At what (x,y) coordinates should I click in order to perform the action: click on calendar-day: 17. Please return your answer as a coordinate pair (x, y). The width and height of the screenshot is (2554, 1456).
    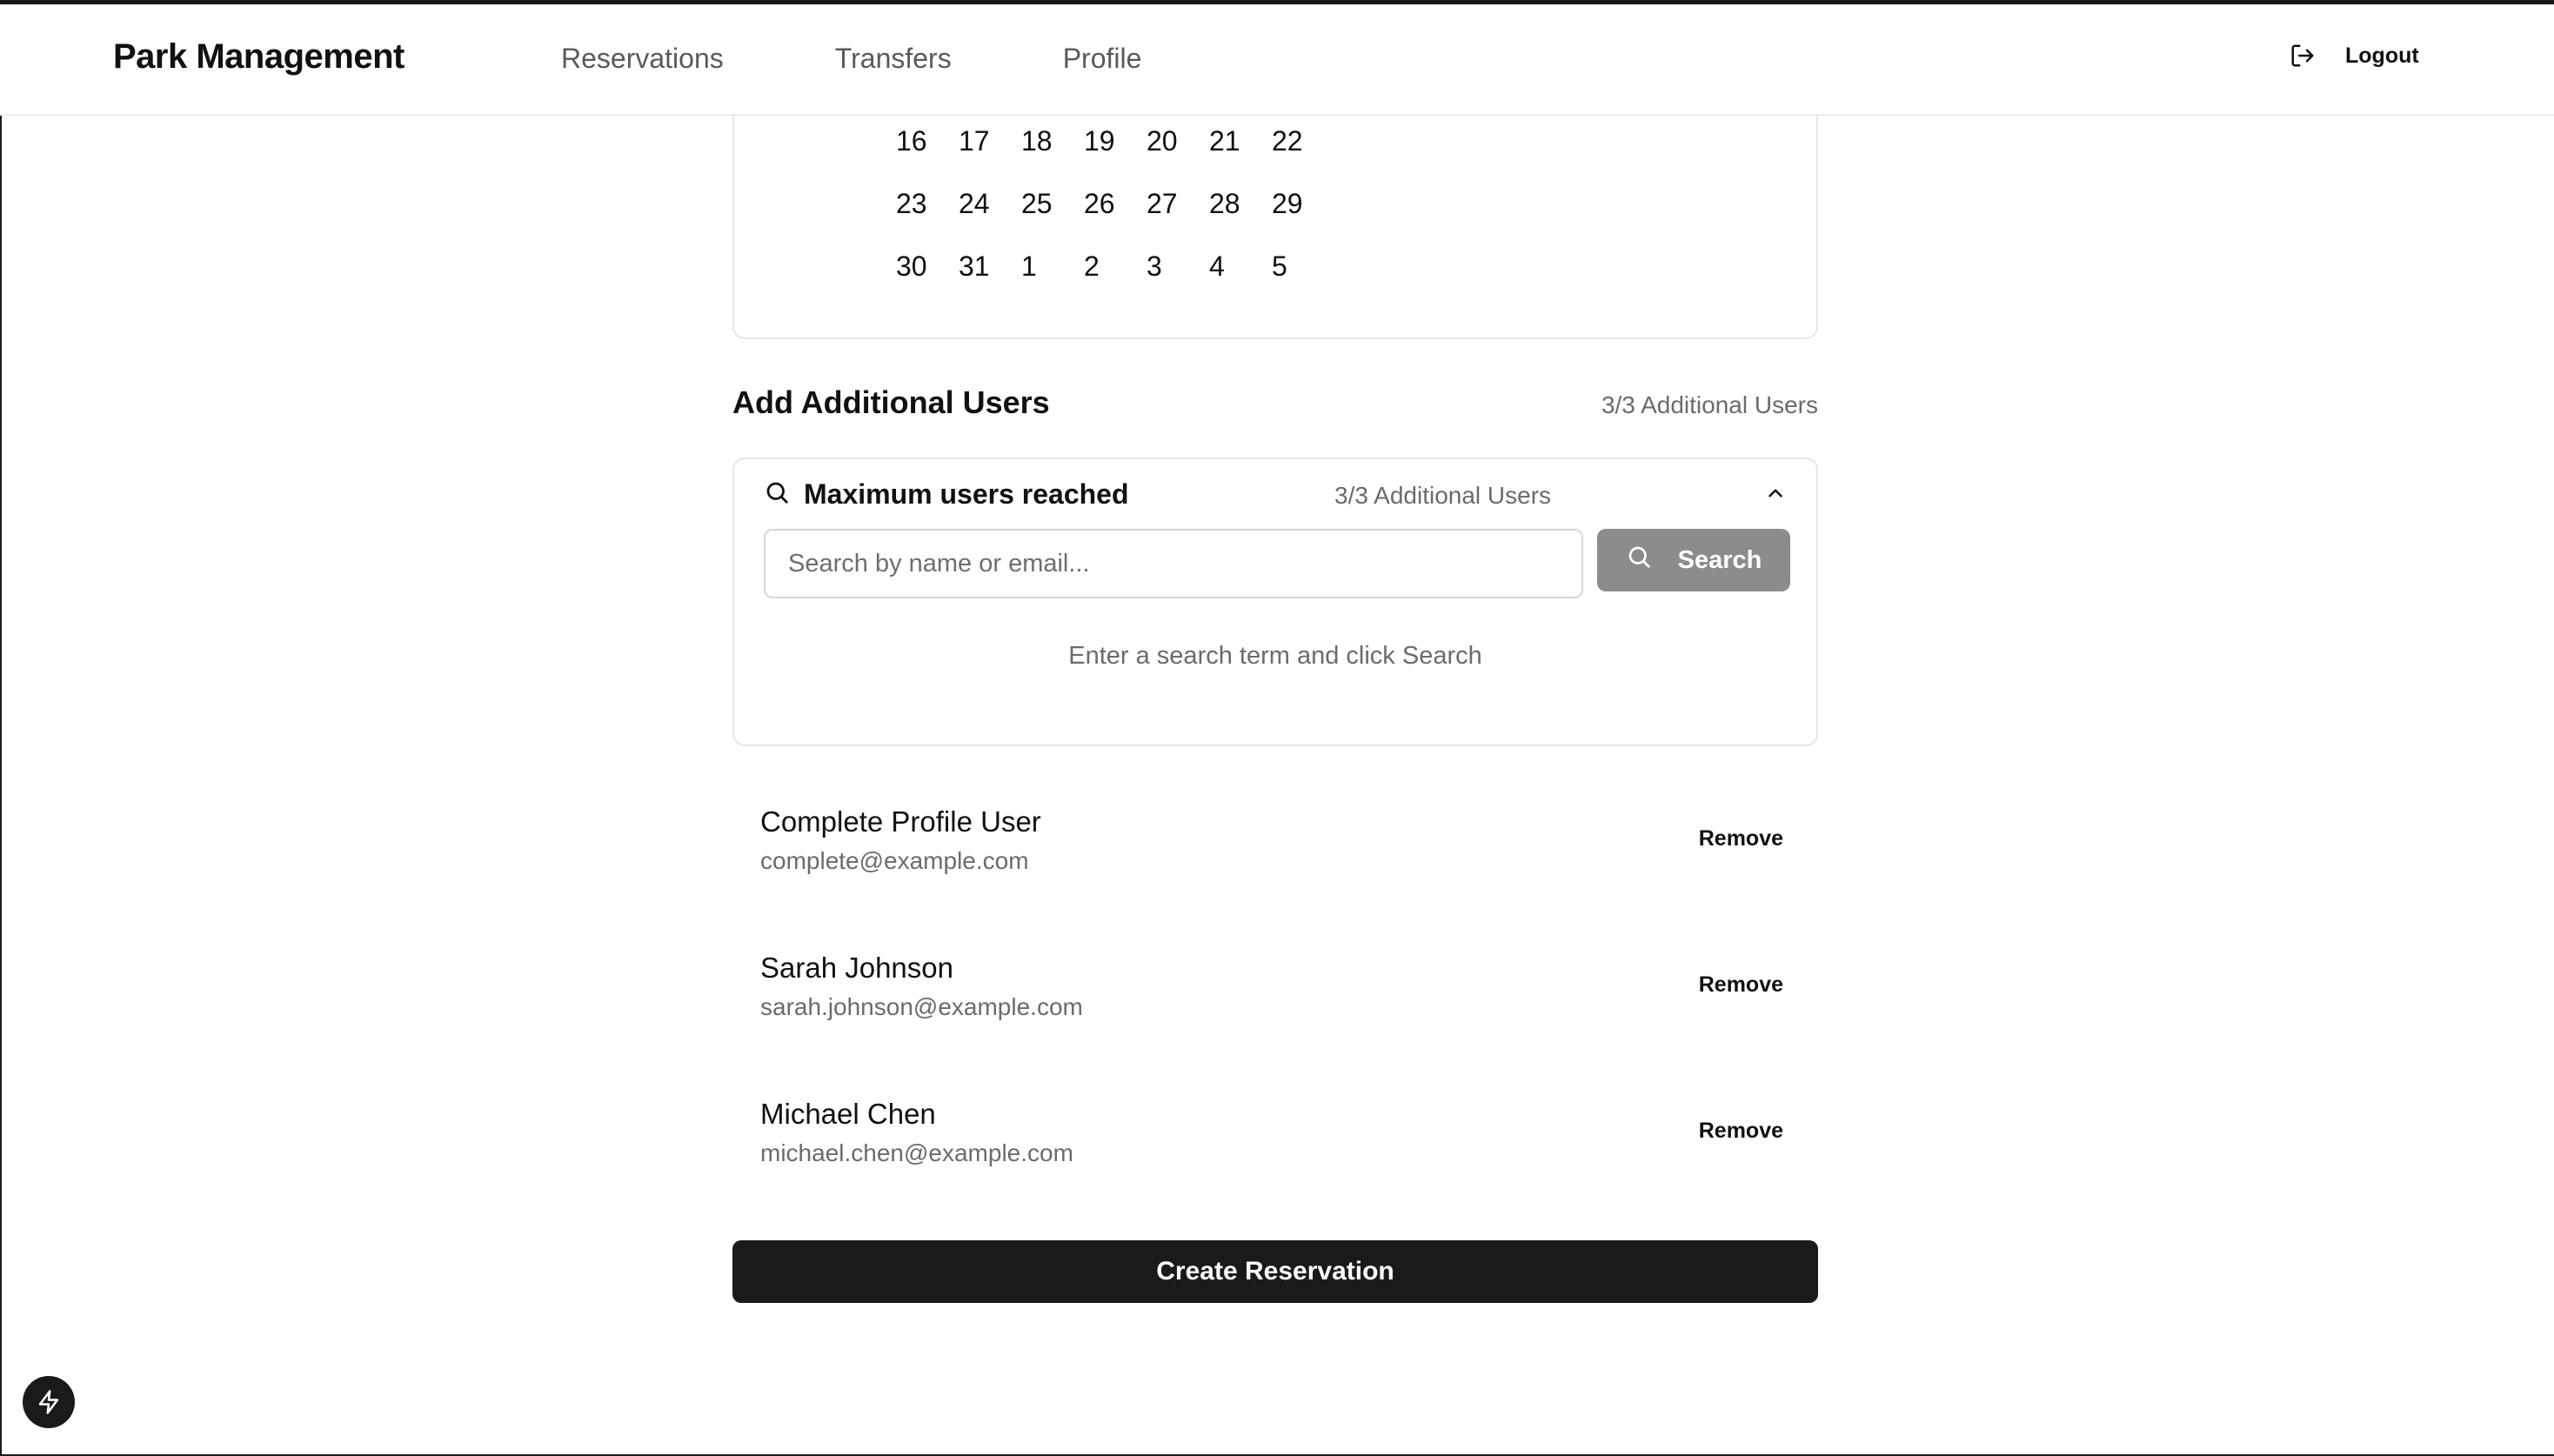
    Looking at the image, I should click on (990, 141).